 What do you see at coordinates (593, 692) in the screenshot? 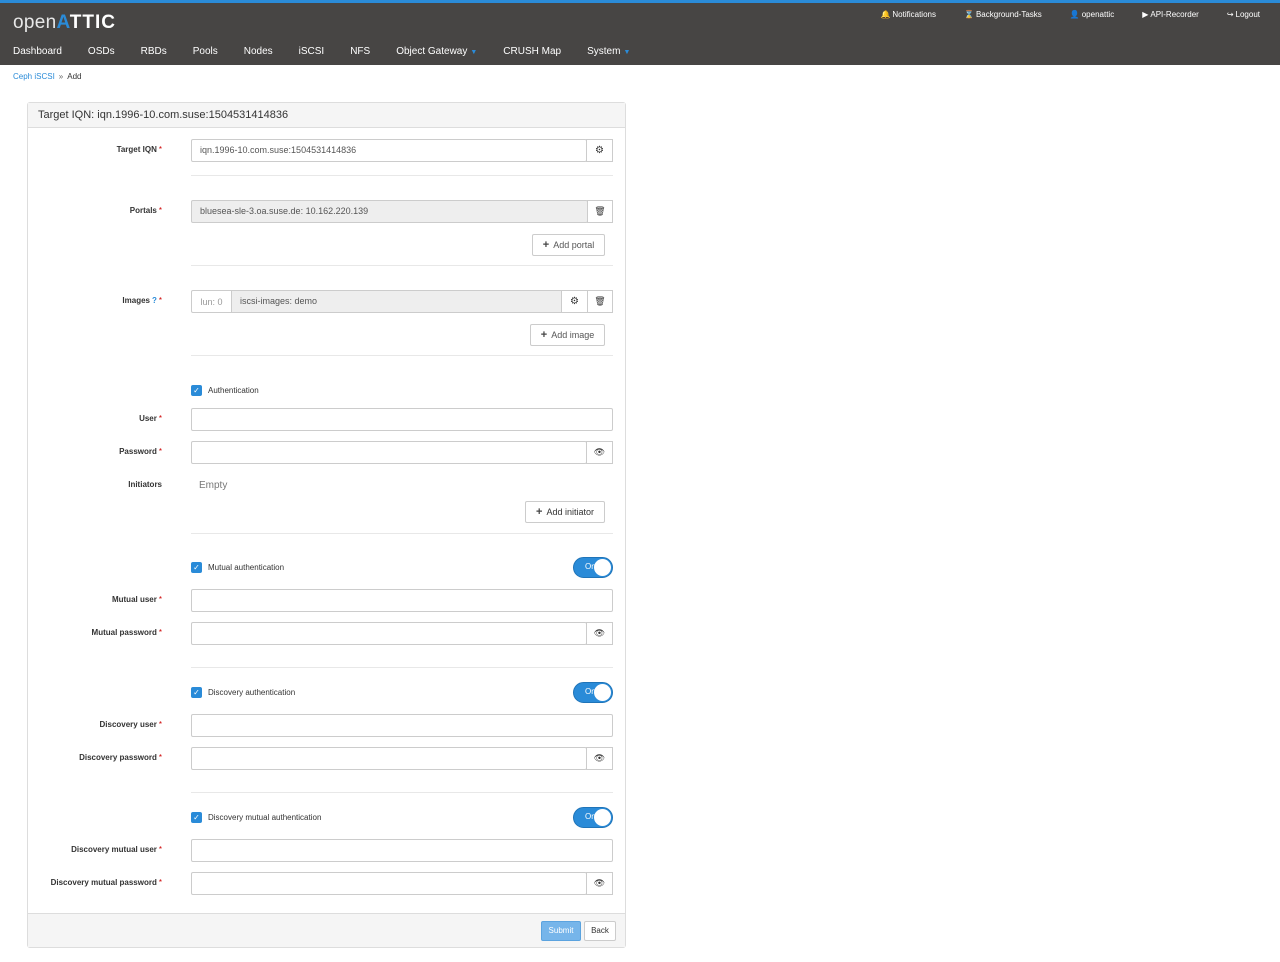
I see `discovery-authentication-toggle: On` at bounding box center [593, 692].